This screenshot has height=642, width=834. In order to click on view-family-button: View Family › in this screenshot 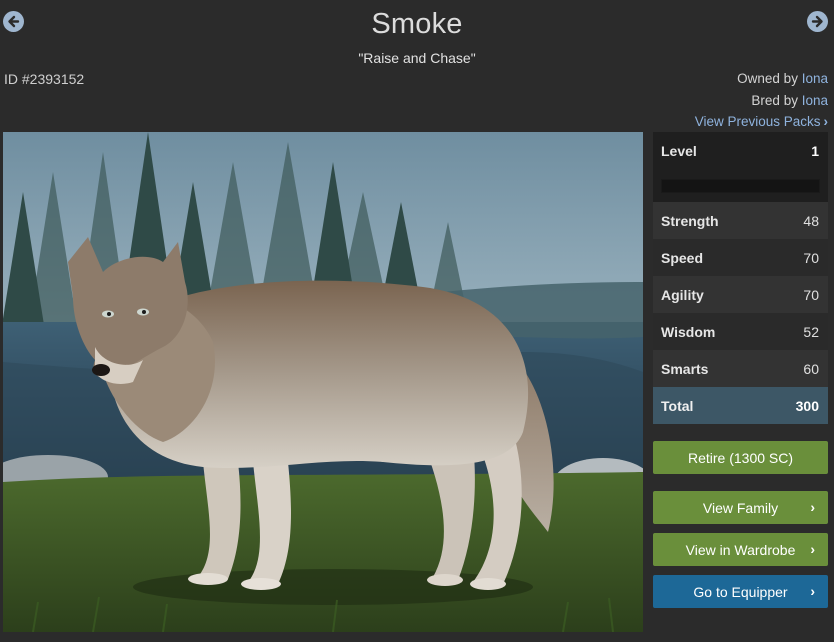, I will do `click(740, 507)`.